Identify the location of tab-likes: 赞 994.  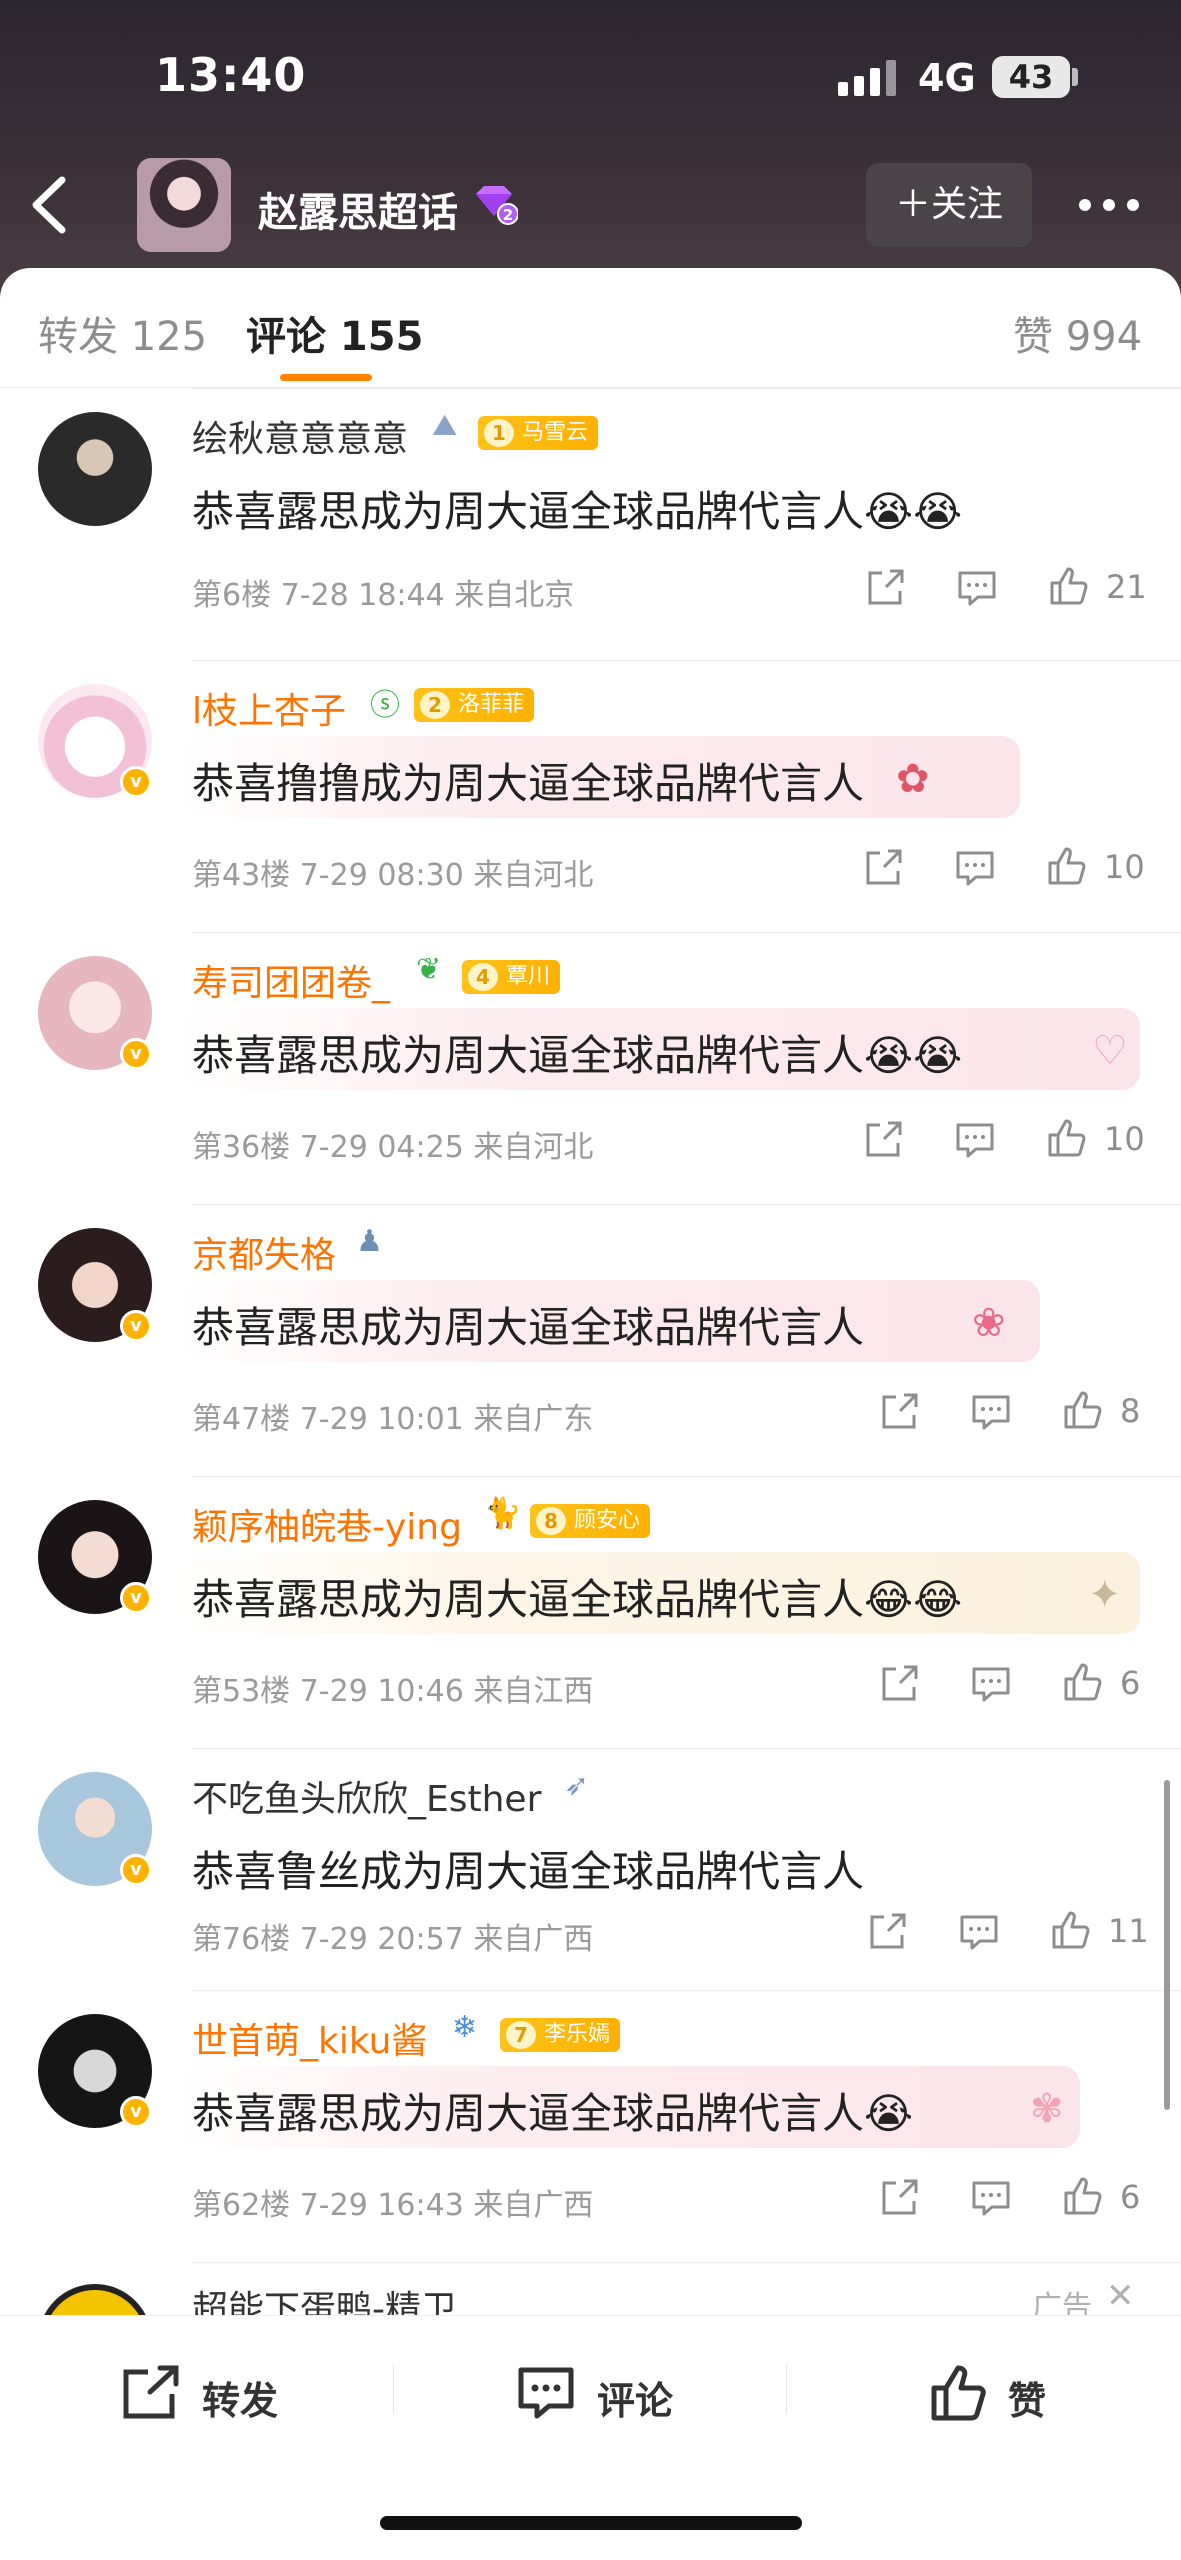
(1077, 333).